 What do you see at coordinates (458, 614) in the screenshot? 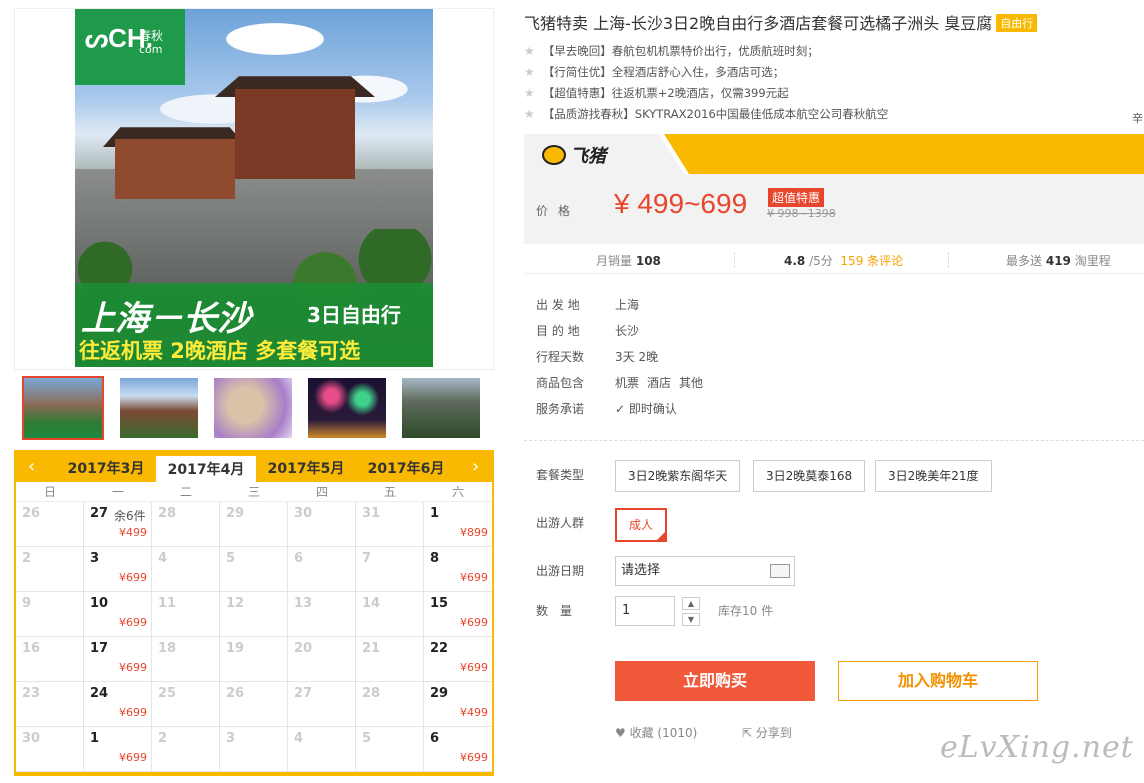
I see `calendar-day: 15 ¥699` at bounding box center [458, 614].